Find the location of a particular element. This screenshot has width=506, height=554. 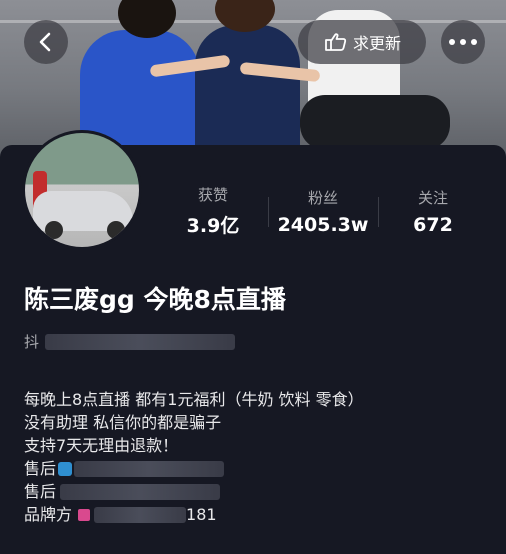

nickname: 陈三废gg 今晚8点直播 is located at coordinates (155, 299).